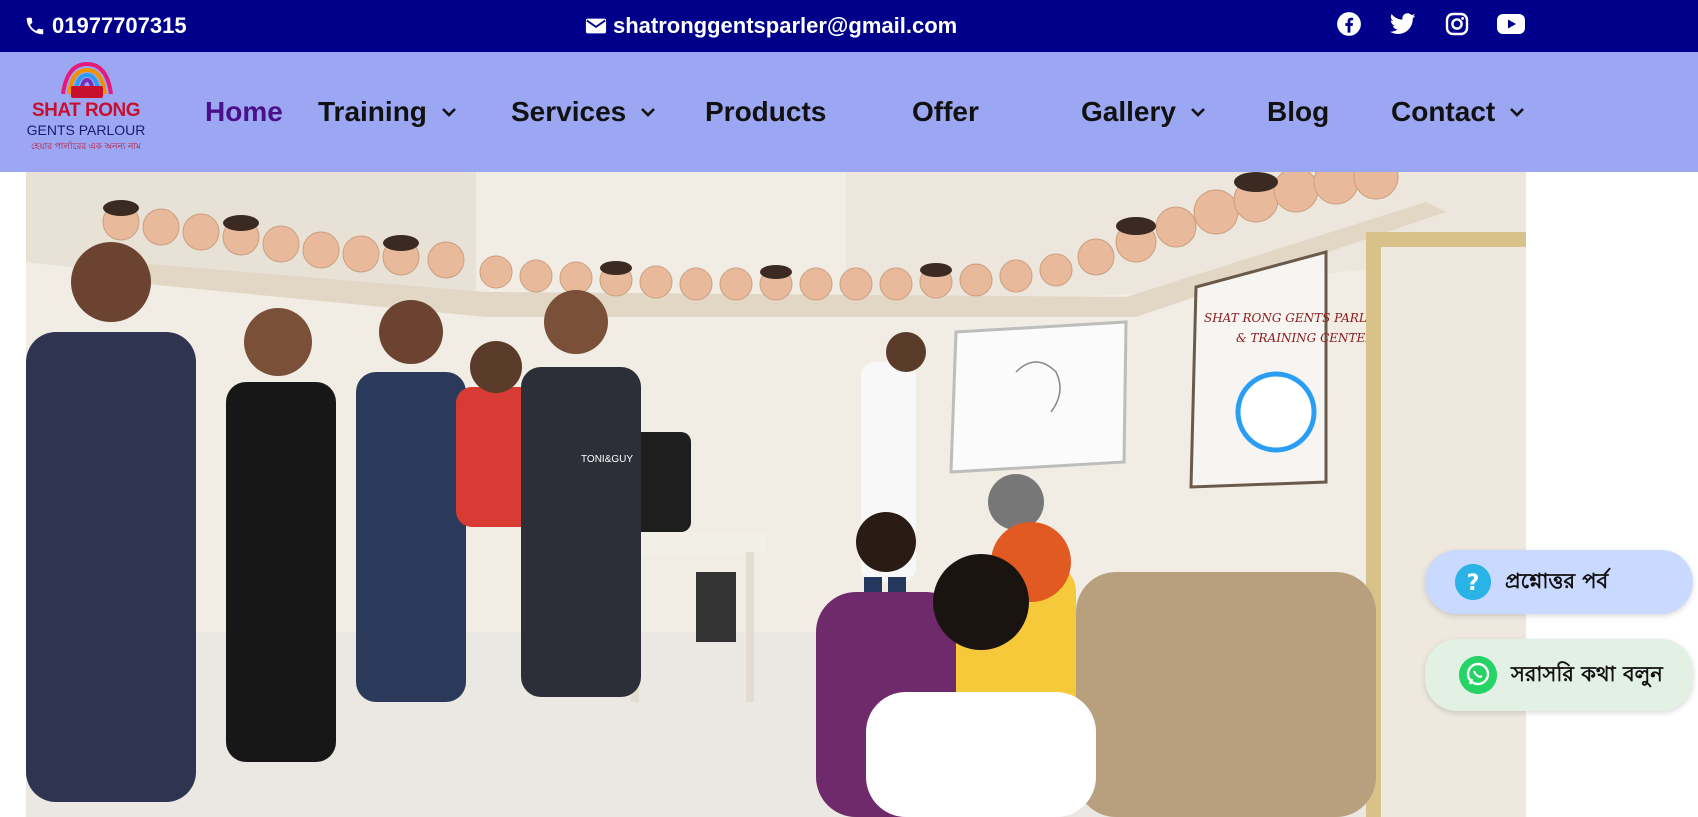  I want to click on nav-blog: Blog, so click(1298, 112).